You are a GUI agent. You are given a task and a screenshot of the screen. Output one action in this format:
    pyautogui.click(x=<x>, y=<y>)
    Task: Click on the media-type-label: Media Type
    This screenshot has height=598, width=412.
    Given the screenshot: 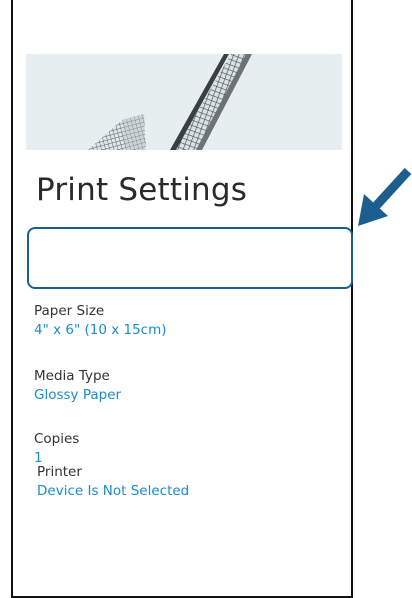 What is the action you would take?
    pyautogui.click(x=72, y=376)
    